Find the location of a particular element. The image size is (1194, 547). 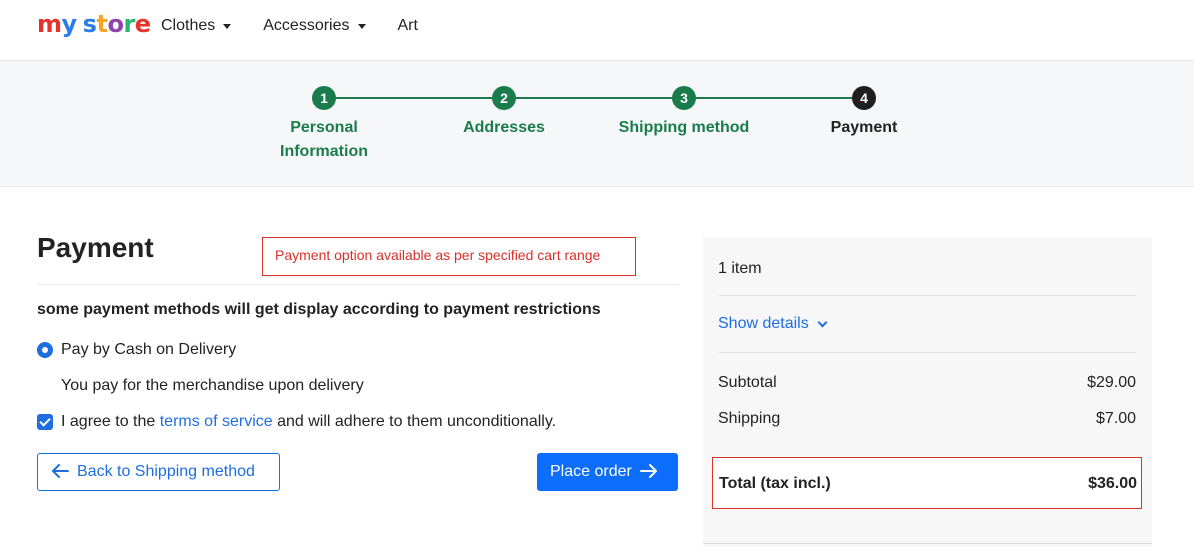

chevron-down-icon is located at coordinates (822, 322).